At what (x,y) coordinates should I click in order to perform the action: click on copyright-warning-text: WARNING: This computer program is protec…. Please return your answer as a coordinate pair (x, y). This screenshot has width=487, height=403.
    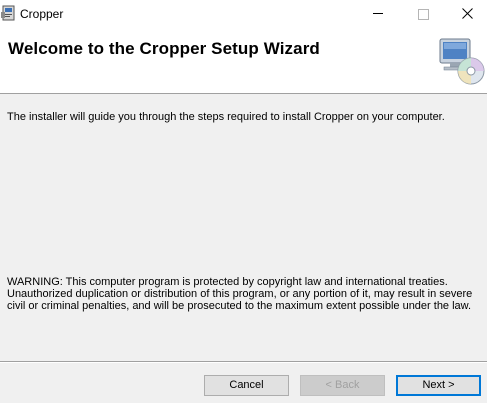
    Looking at the image, I should click on (240, 294).